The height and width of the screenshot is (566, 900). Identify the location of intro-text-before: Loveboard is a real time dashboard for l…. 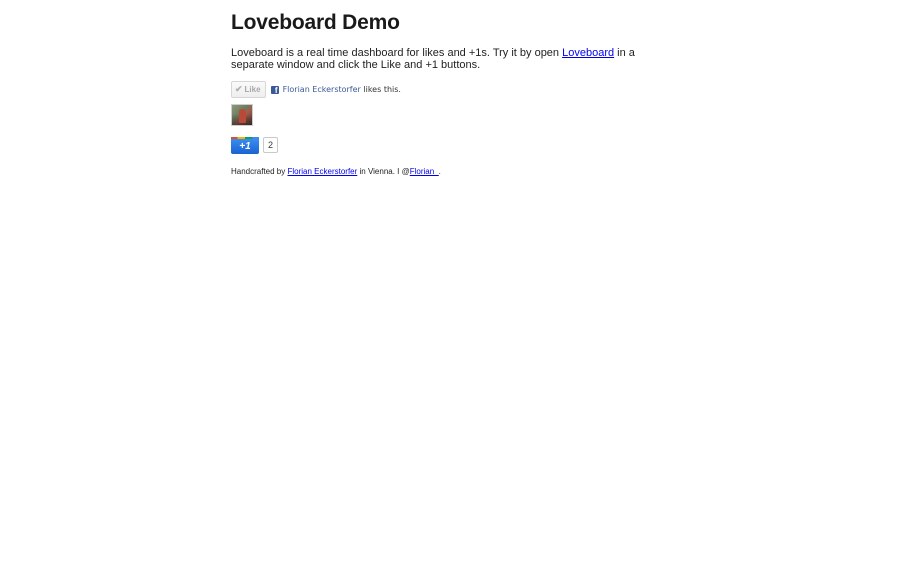
(397, 53).